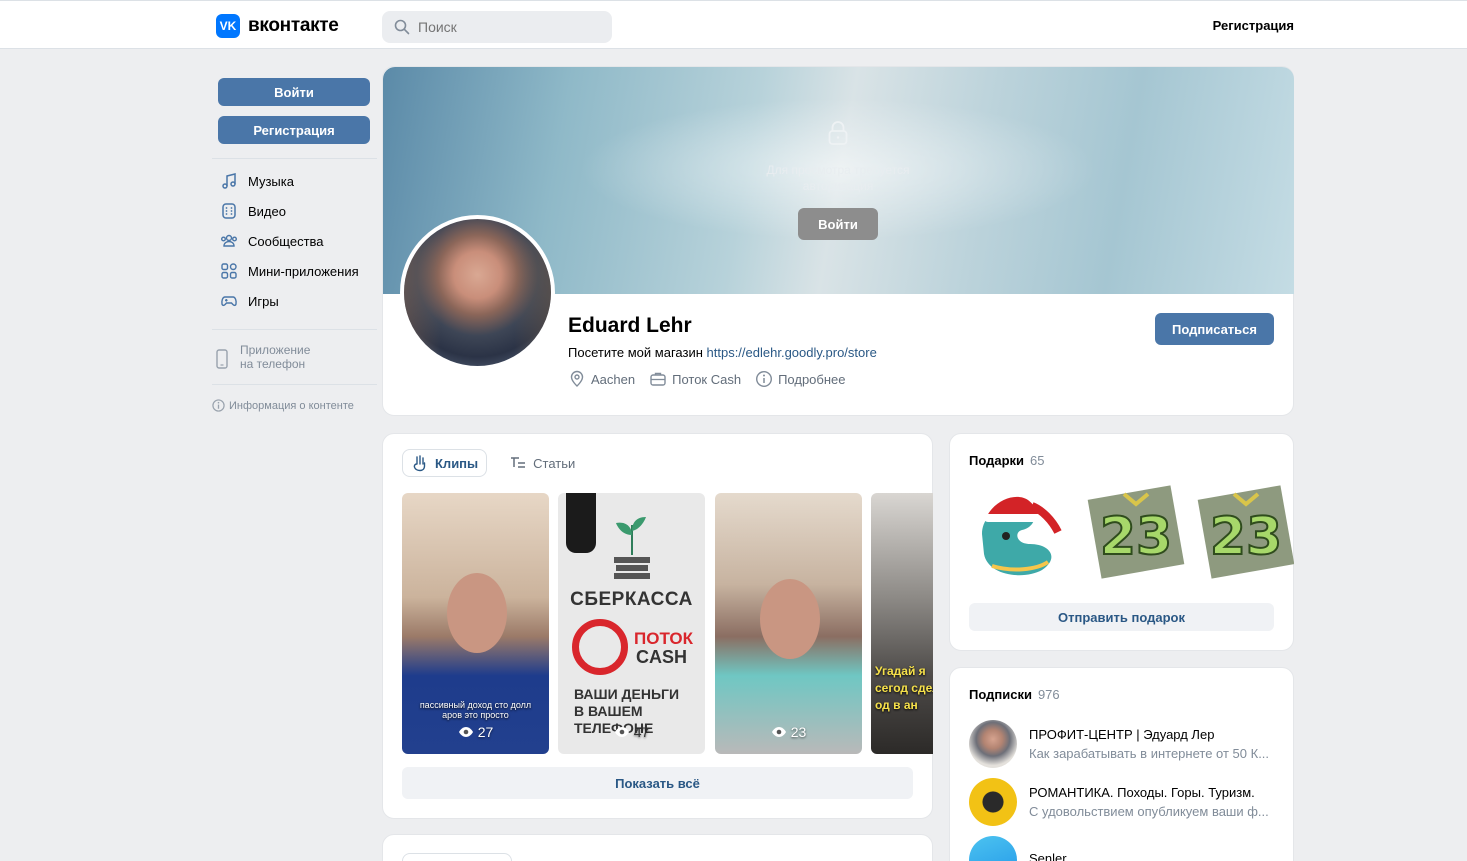 The height and width of the screenshot is (861, 1467). I want to click on sidebar-register-button: Регистрация, so click(294, 130).